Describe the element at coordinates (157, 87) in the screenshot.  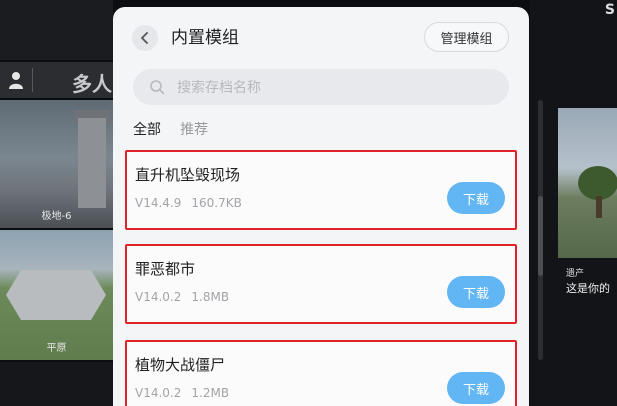
I see `search-icon` at that location.